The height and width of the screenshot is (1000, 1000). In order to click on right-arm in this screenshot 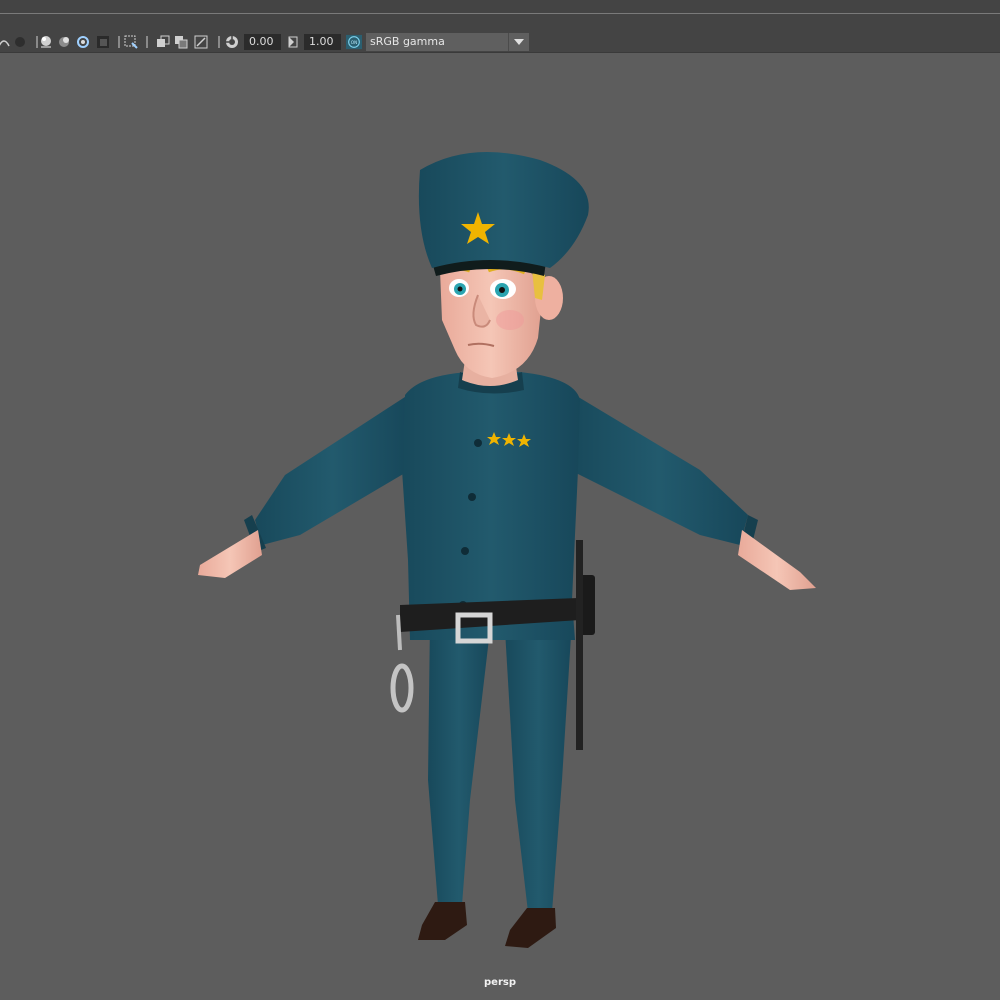, I will do `click(659, 470)`.